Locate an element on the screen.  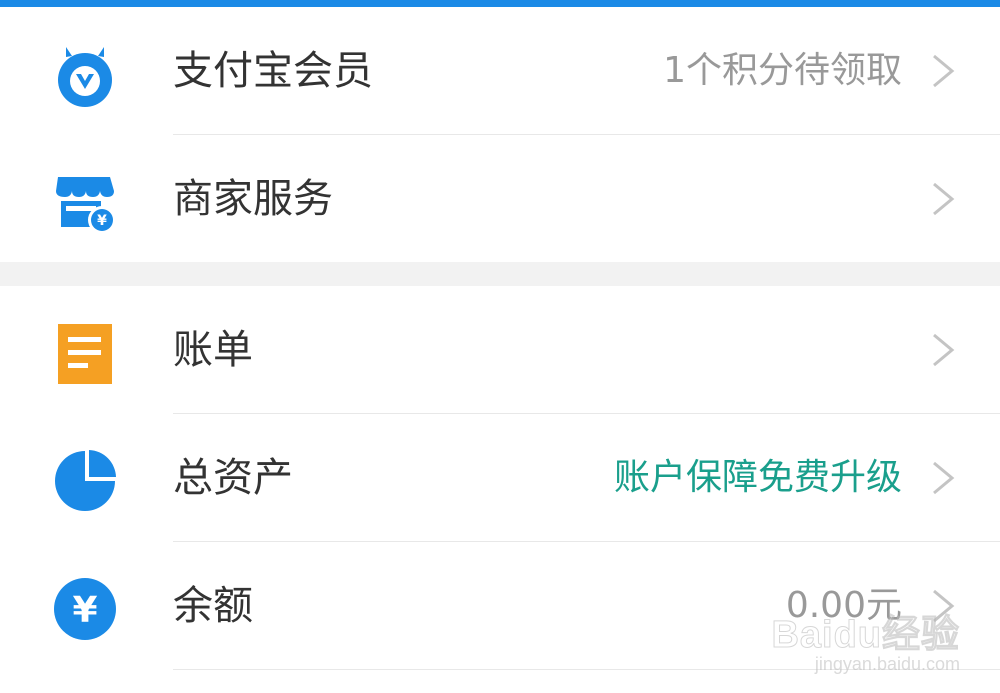
menu-item-label: 商家服务 is located at coordinates (253, 199).